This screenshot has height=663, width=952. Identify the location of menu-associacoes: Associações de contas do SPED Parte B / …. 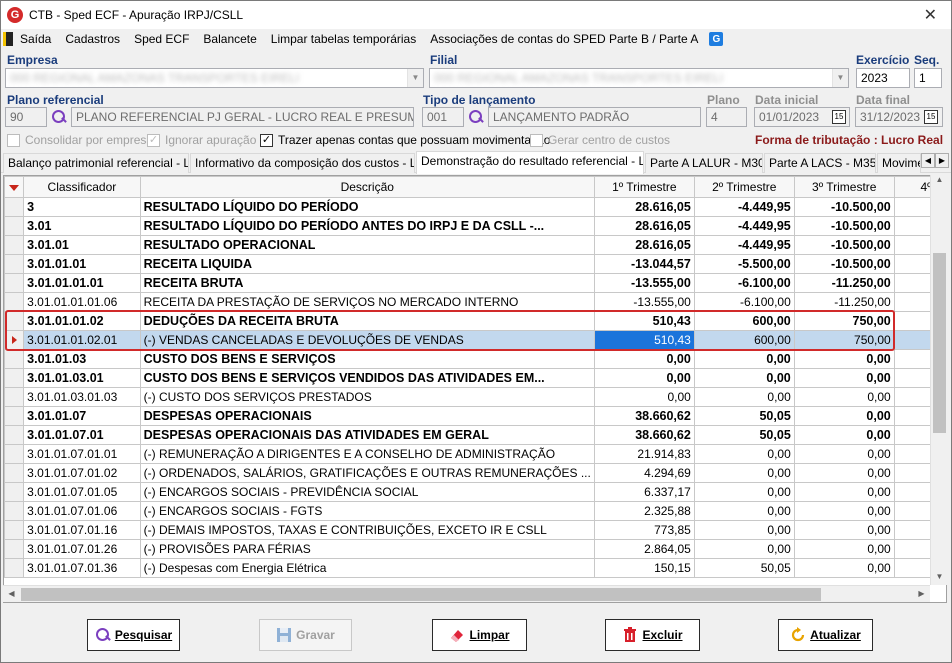
(564, 39).